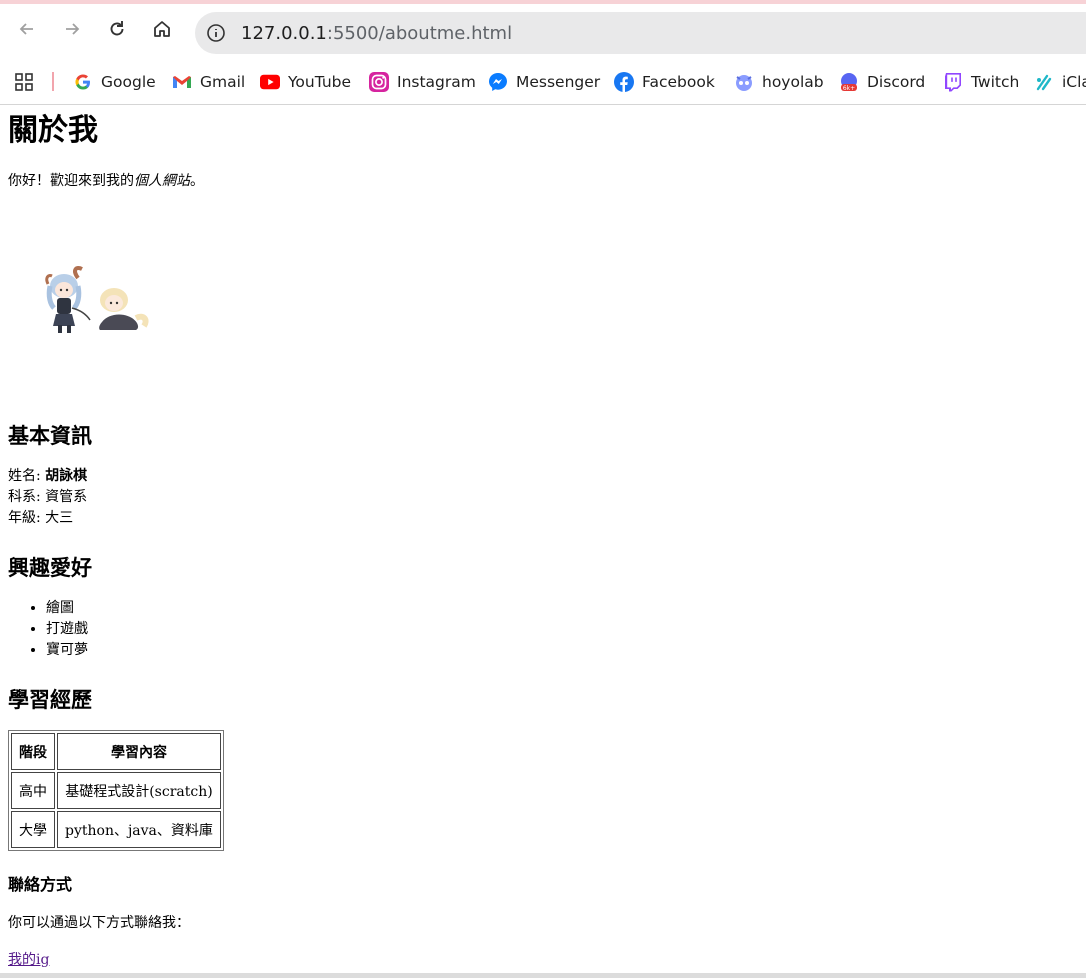  I want to click on bookmark-label: YouTube, so click(320, 81).